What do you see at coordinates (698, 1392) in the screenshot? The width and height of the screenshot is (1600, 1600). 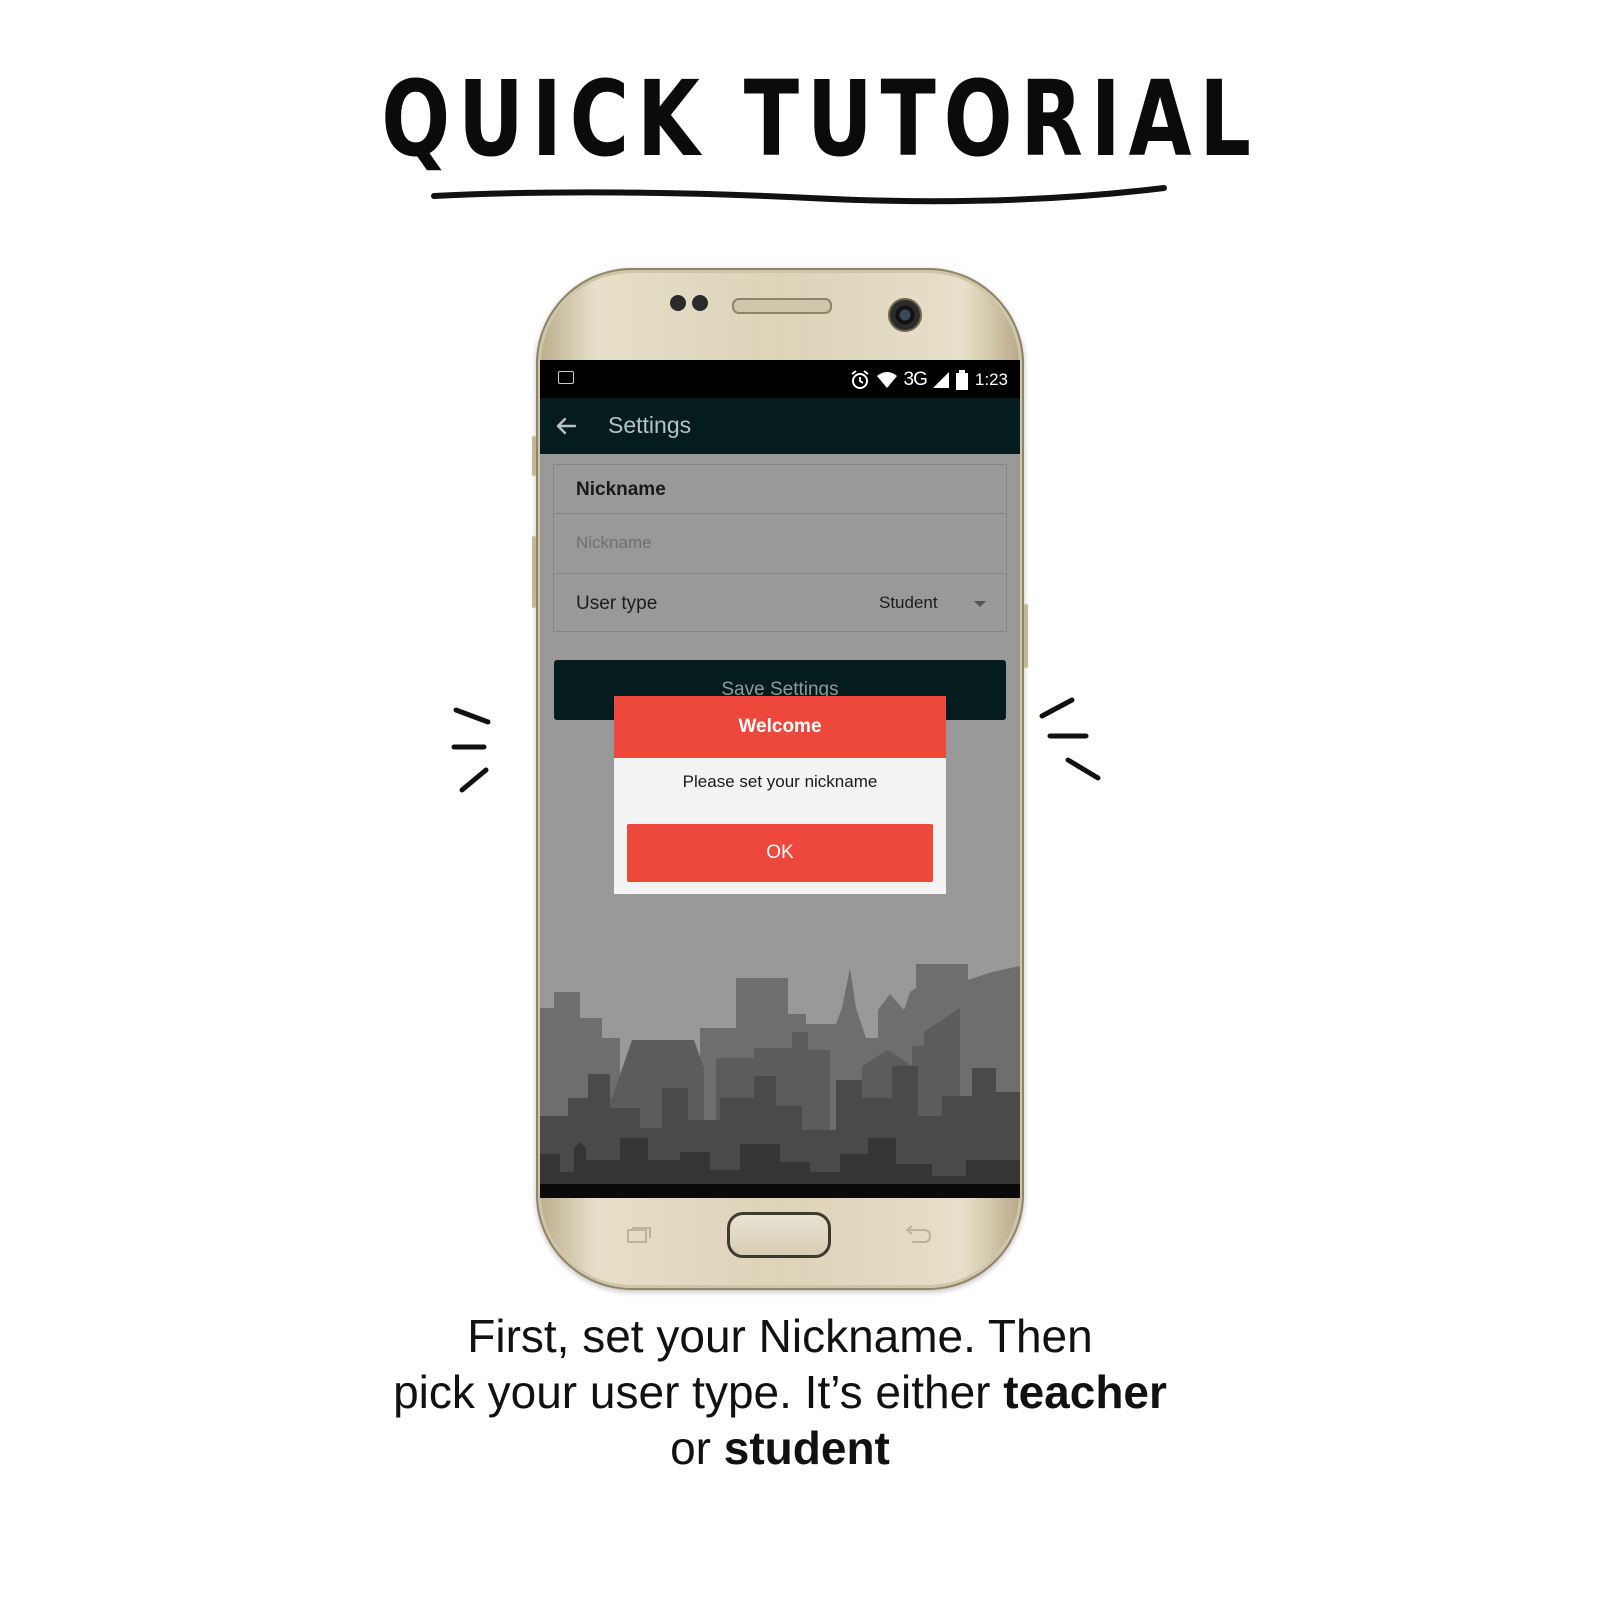 I see `caption-line-2-text: pick your user type. It’s either` at bounding box center [698, 1392].